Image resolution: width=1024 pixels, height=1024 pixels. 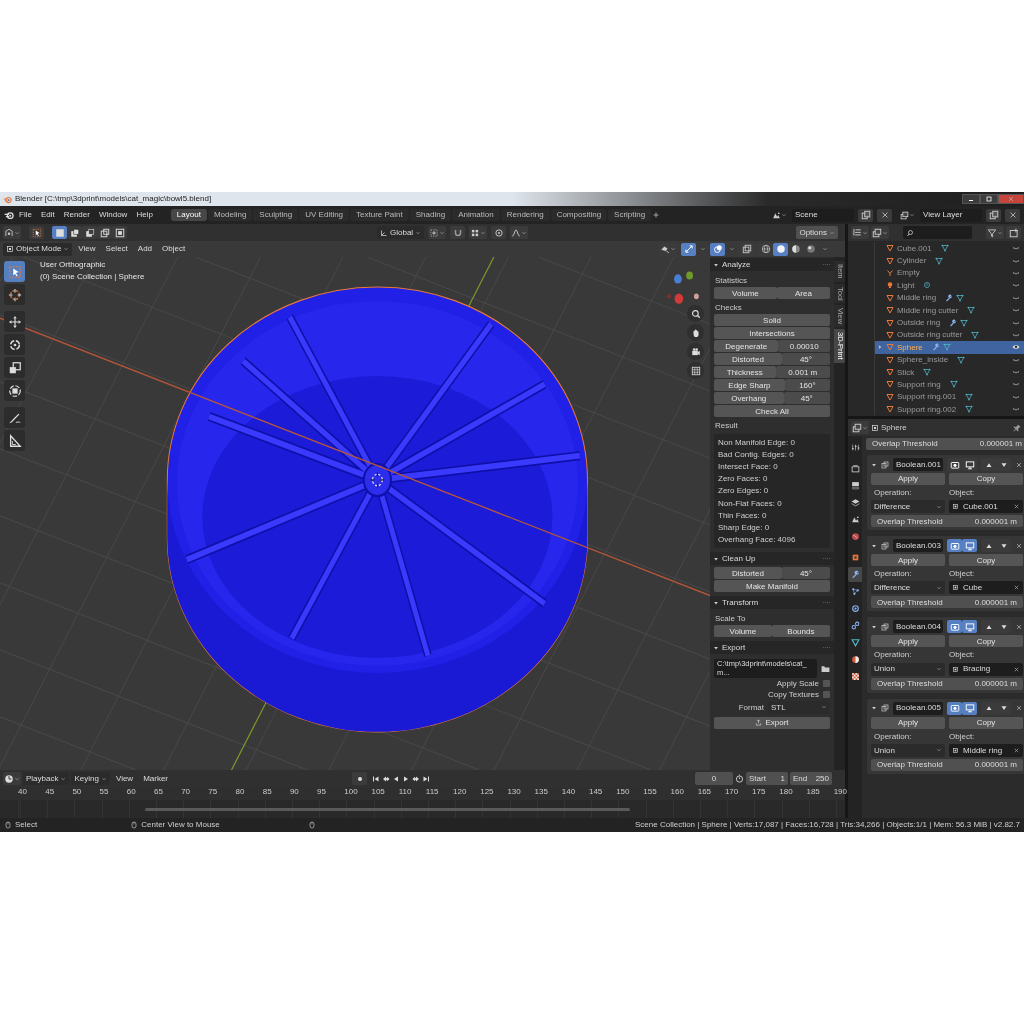 I want to click on outliner-row: Light, so click(x=949, y=285).